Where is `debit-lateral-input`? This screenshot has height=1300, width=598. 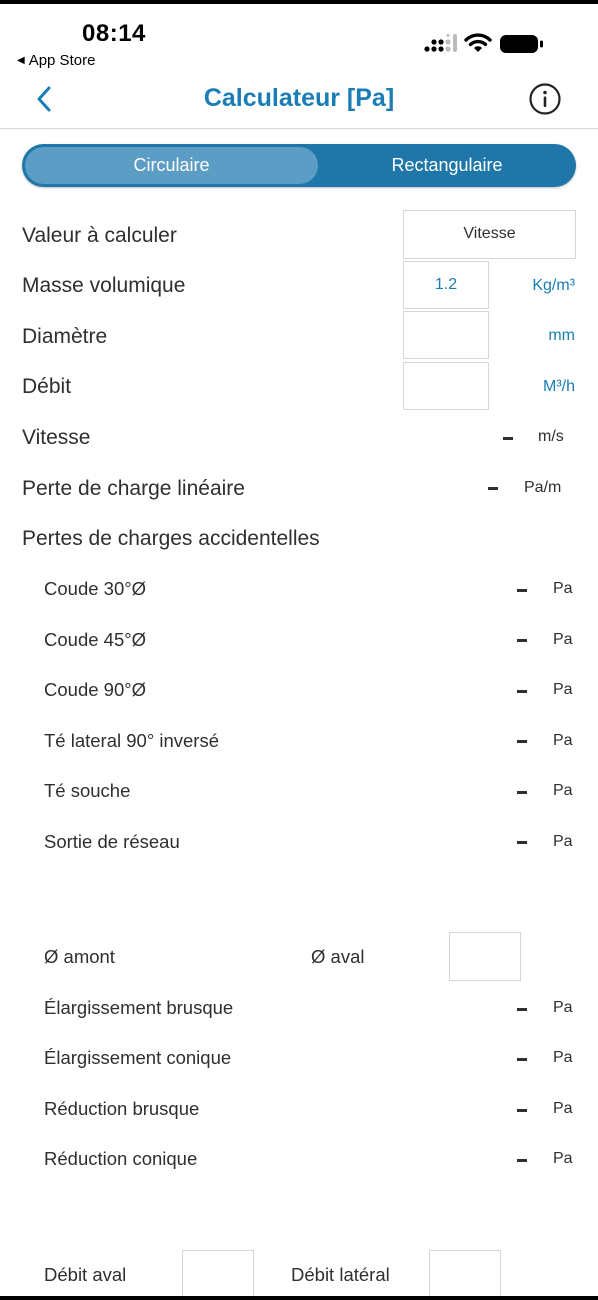 debit-lateral-input is located at coordinates (465, 1275).